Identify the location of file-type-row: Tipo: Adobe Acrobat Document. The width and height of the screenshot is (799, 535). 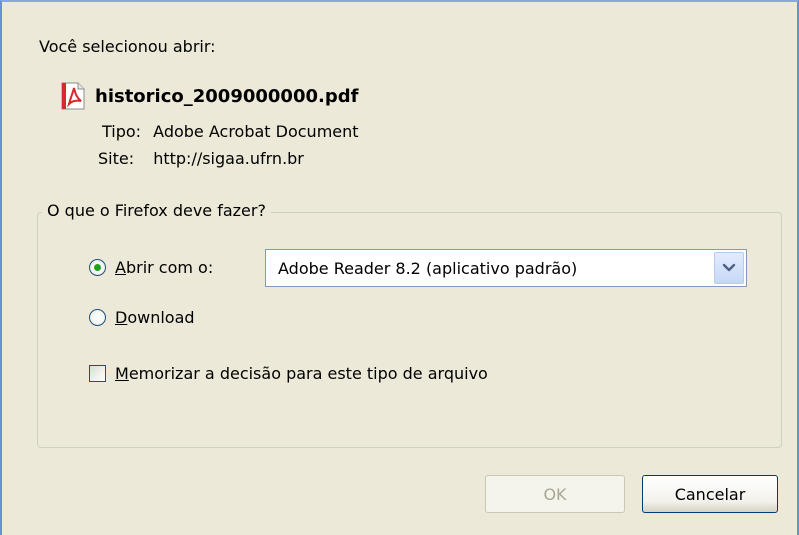
(230, 131).